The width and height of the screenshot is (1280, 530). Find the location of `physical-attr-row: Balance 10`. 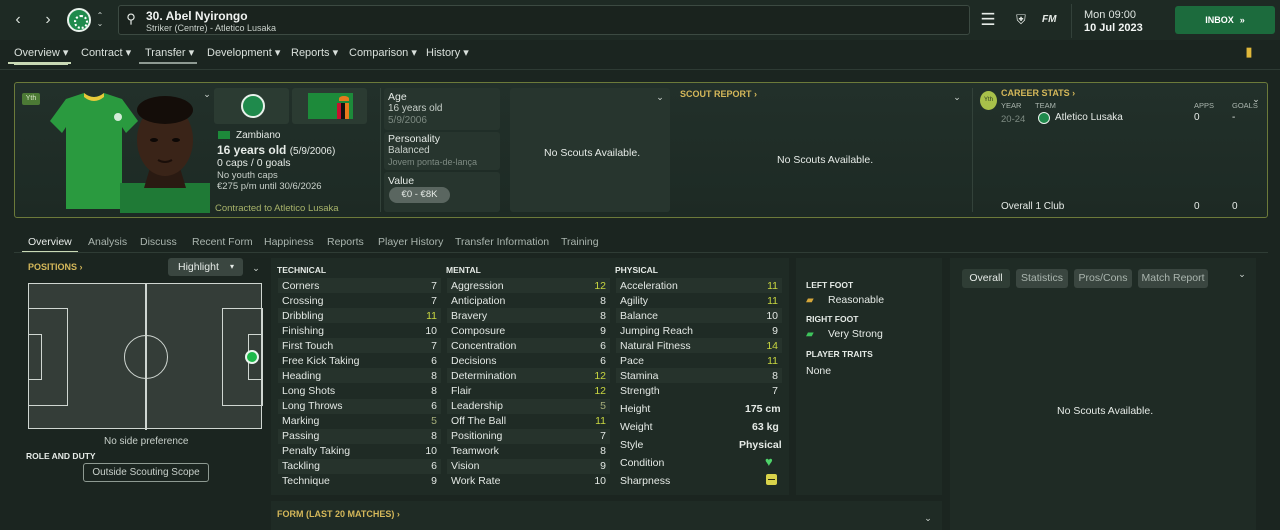

physical-attr-row: Balance 10 is located at coordinates (699, 316).